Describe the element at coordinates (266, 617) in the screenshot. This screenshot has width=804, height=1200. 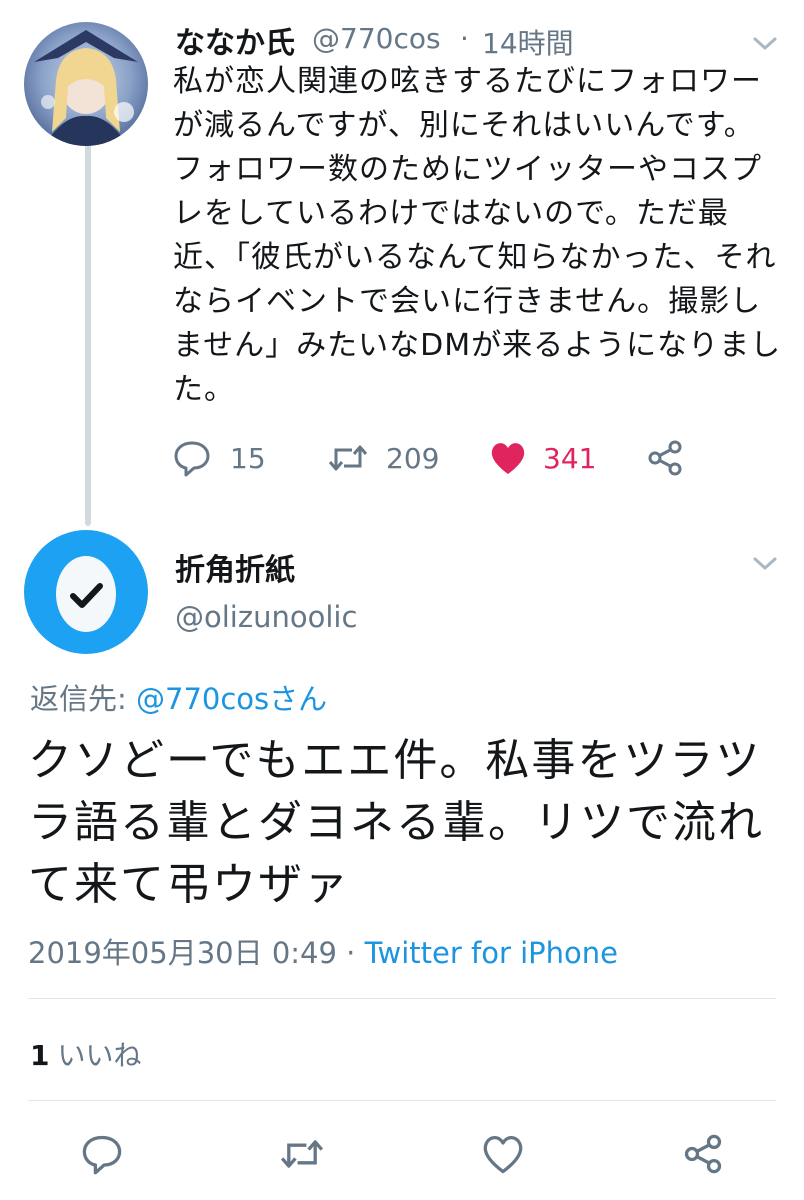
I see `tweet-handle: @olizunoolic` at that location.